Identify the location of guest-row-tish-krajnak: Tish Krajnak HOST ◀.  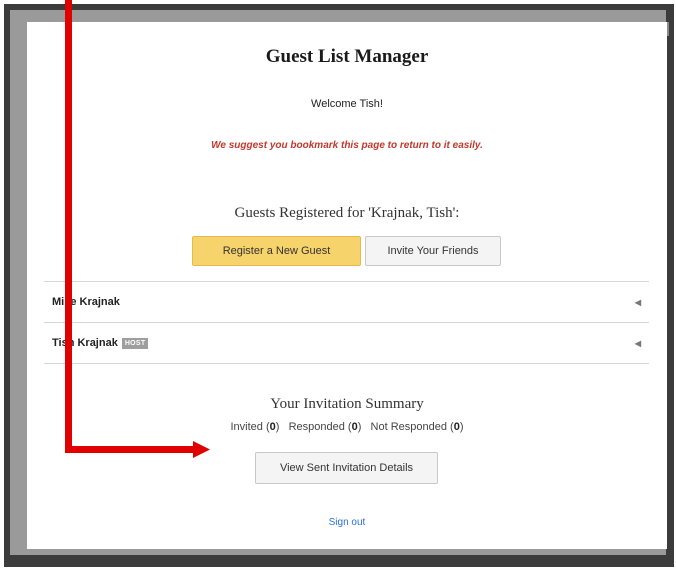
(346, 343).